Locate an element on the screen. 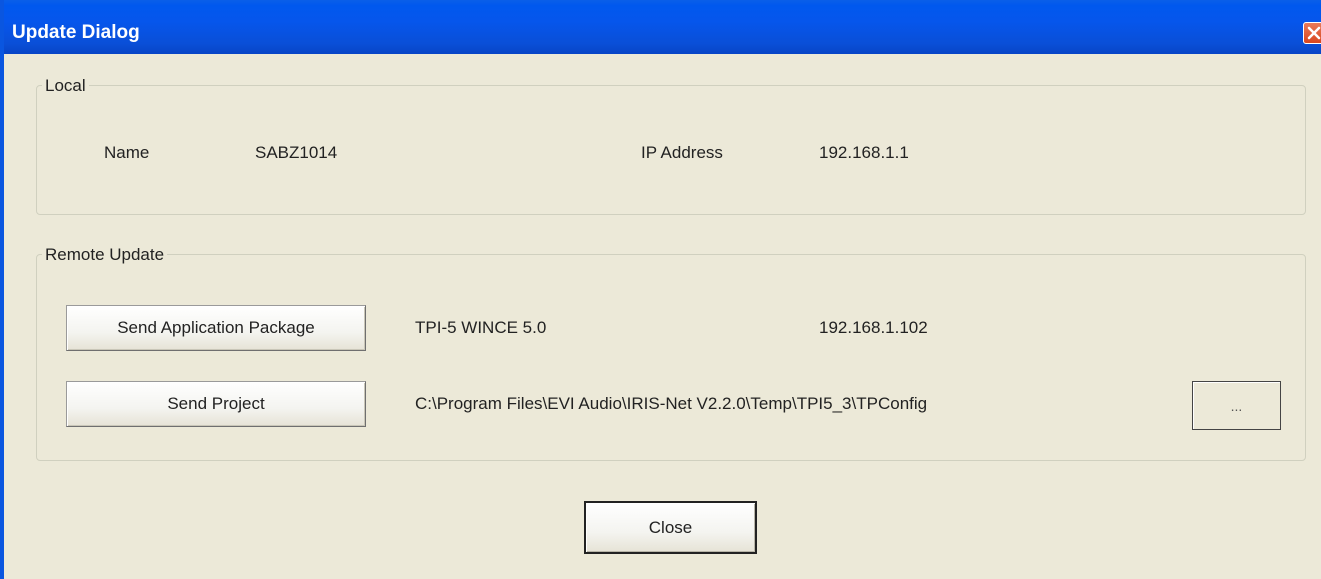  device-type-value: TPI-5 WINCE 5.0 is located at coordinates (481, 327).